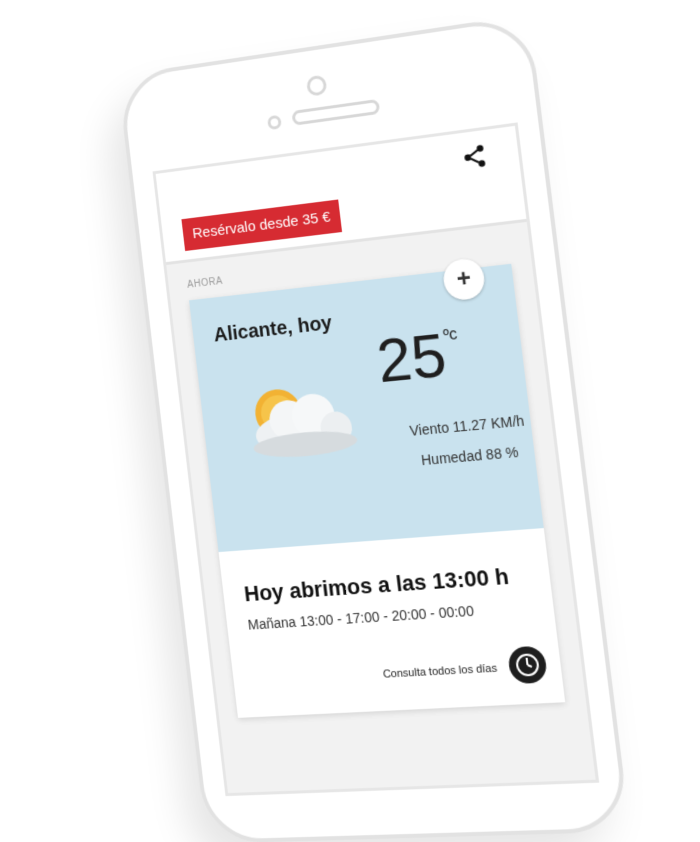 This screenshot has width=700, height=842. I want to click on plus-icon: +, so click(464, 279).